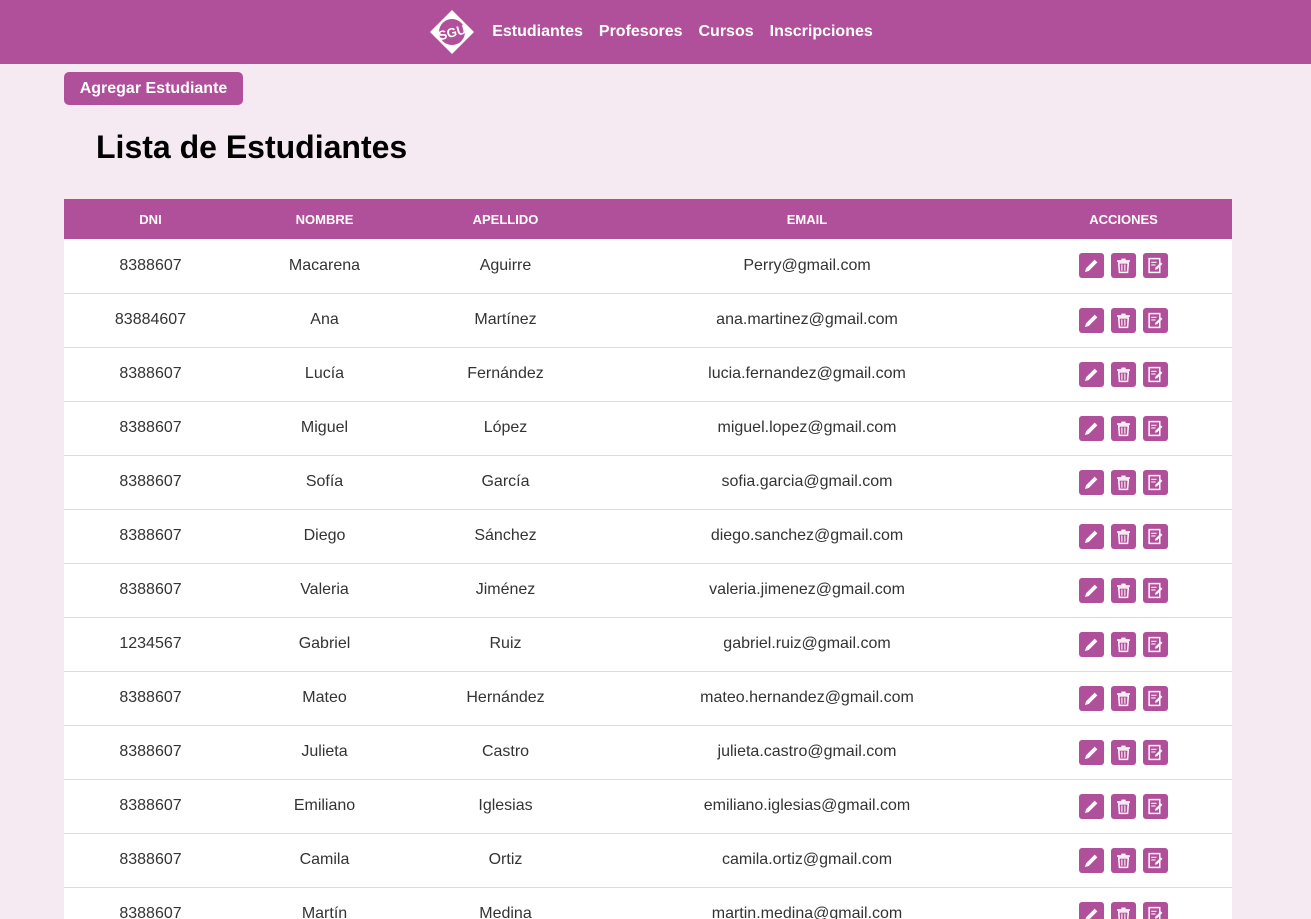 The height and width of the screenshot is (919, 1311). Describe the element at coordinates (641, 32) in the screenshot. I see `nav-link-profesores: Profesores` at that location.